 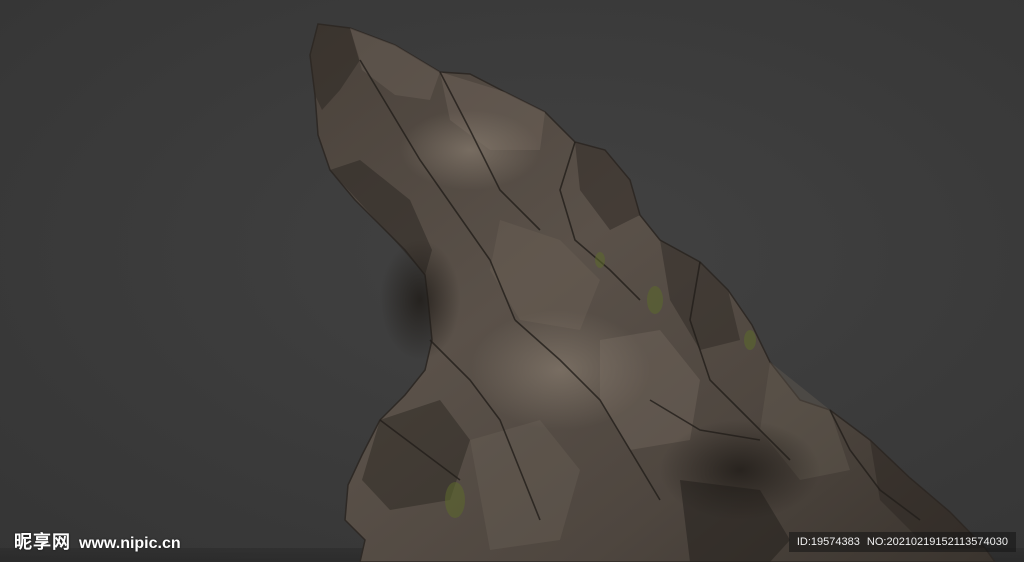 What do you see at coordinates (937, 542) in the screenshot?
I see `watermark-no: NO:20210219152113574030` at bounding box center [937, 542].